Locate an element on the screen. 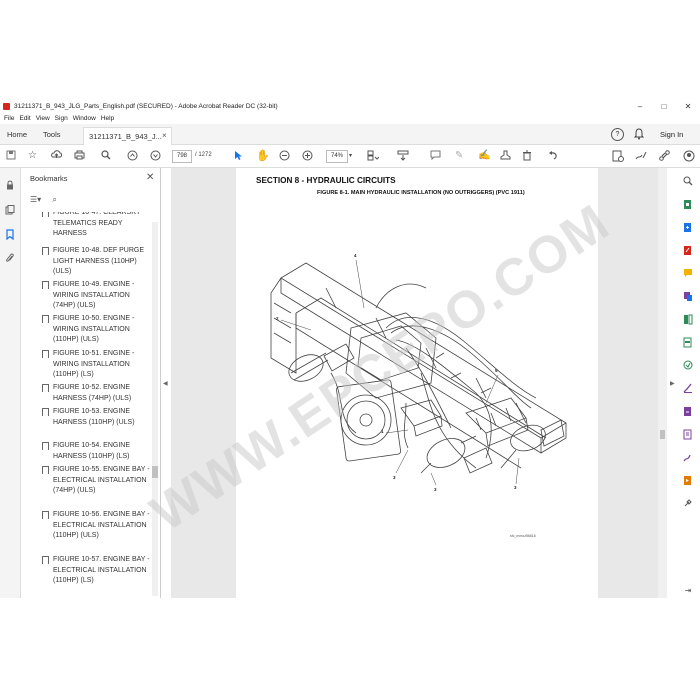 Image resolution: width=700 pixels, height=700 pixels. stamp-icon is located at coordinates (505, 157).